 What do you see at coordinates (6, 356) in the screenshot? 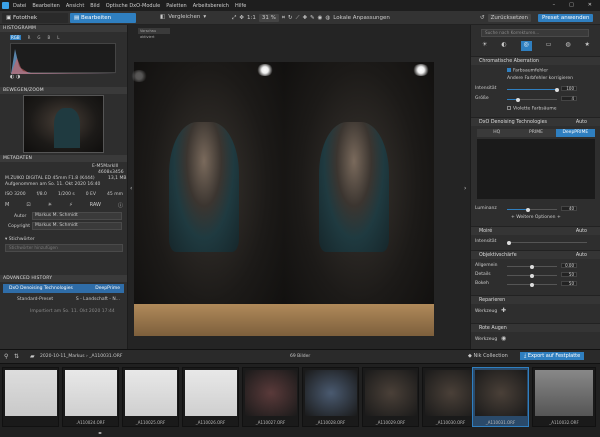
I see `filter-icon: ⚲` at bounding box center [6, 356].